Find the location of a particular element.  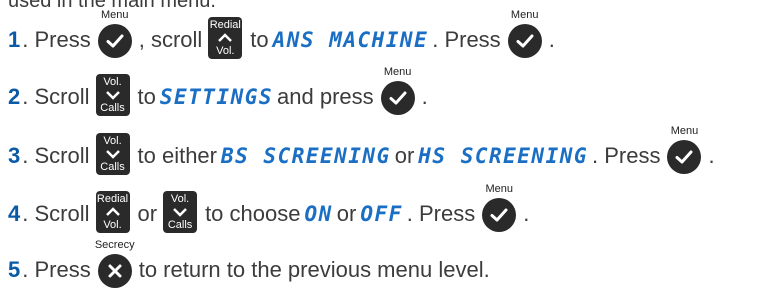

step-text: and press is located at coordinates (325, 96).